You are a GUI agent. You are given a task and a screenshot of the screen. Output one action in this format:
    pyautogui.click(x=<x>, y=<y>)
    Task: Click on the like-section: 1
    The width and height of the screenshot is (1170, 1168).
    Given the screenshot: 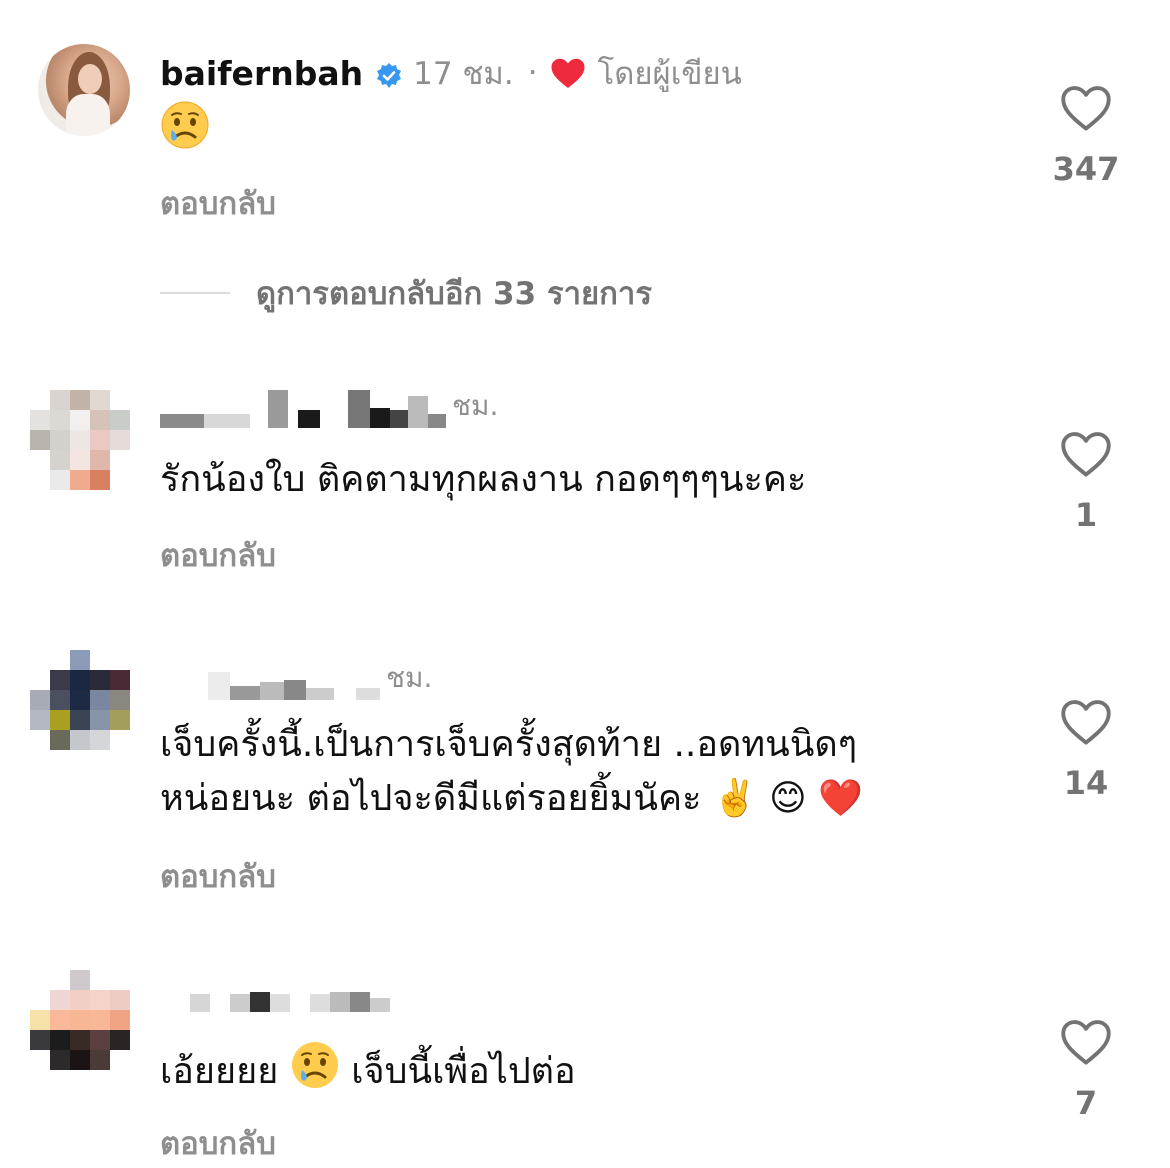 What is the action you would take?
    pyautogui.click(x=1086, y=482)
    